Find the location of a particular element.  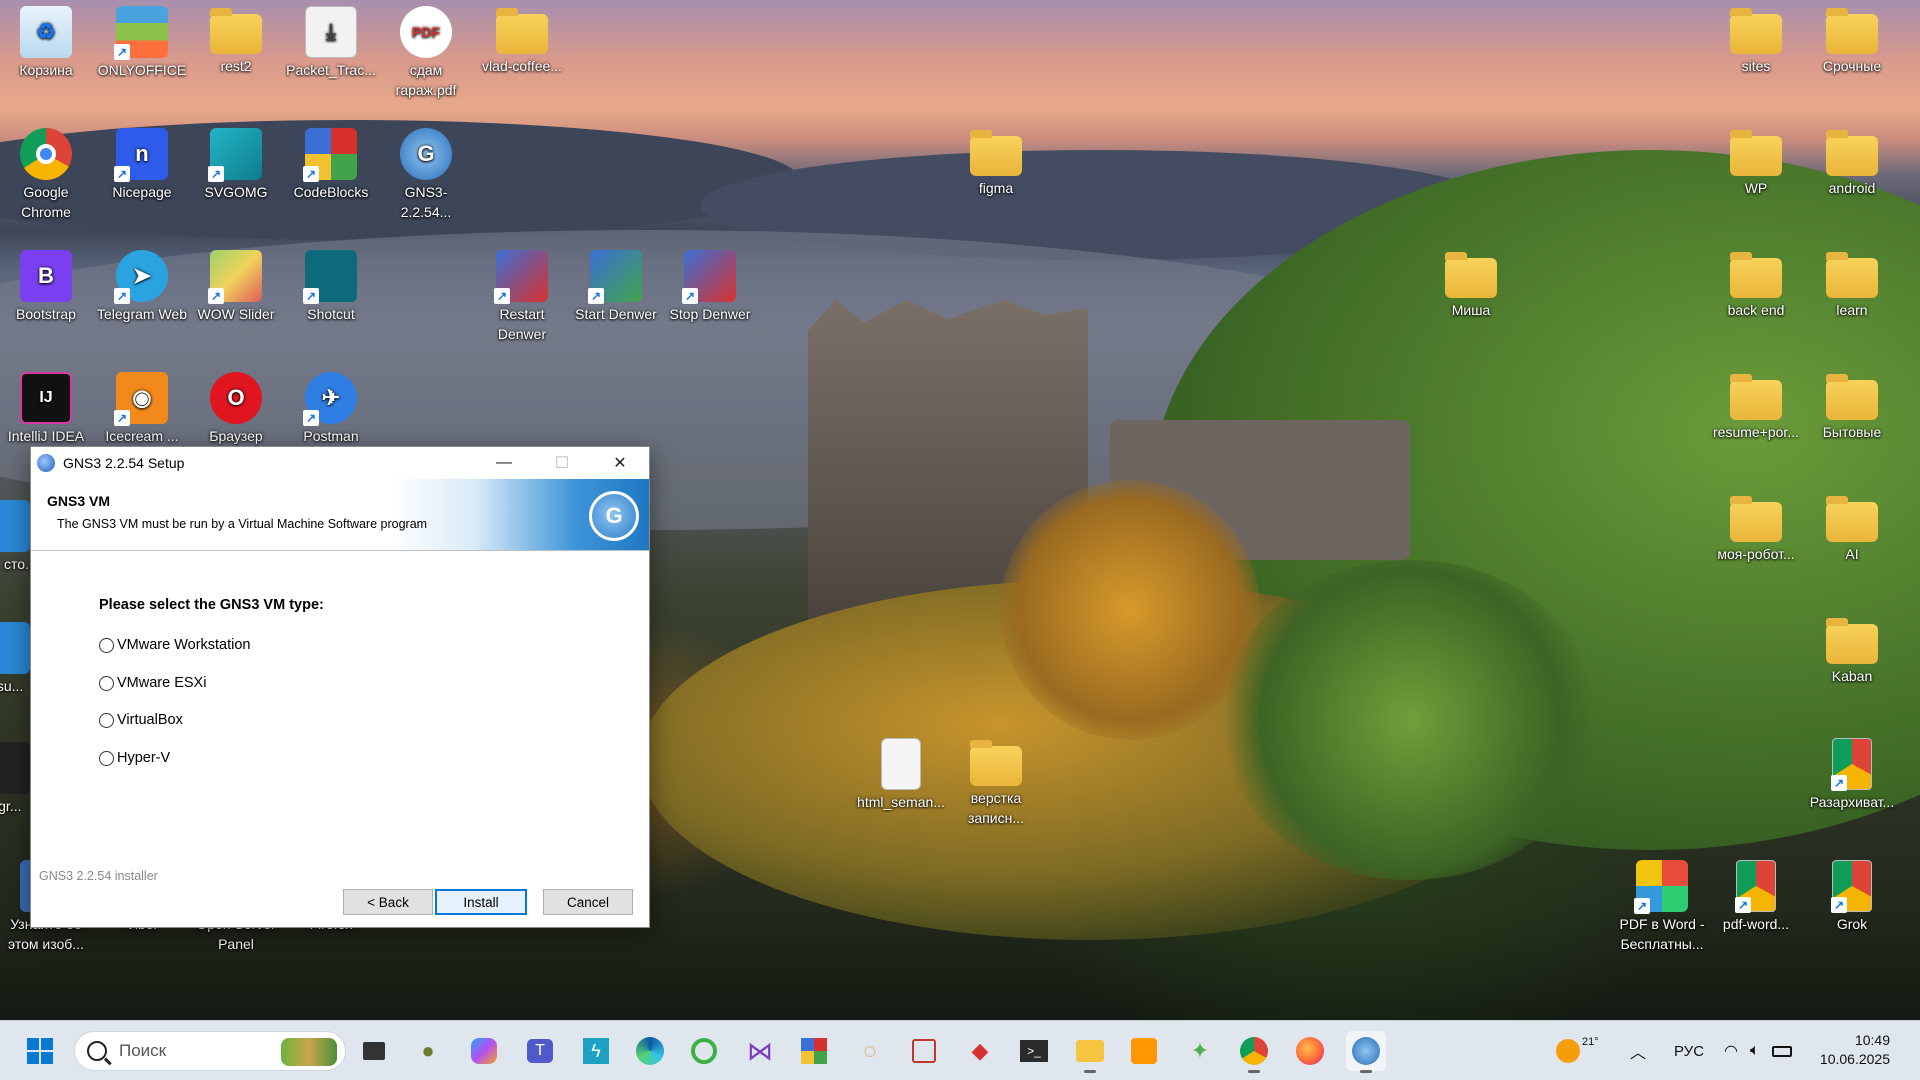

option-label: VMware ESXi is located at coordinates (162, 683).